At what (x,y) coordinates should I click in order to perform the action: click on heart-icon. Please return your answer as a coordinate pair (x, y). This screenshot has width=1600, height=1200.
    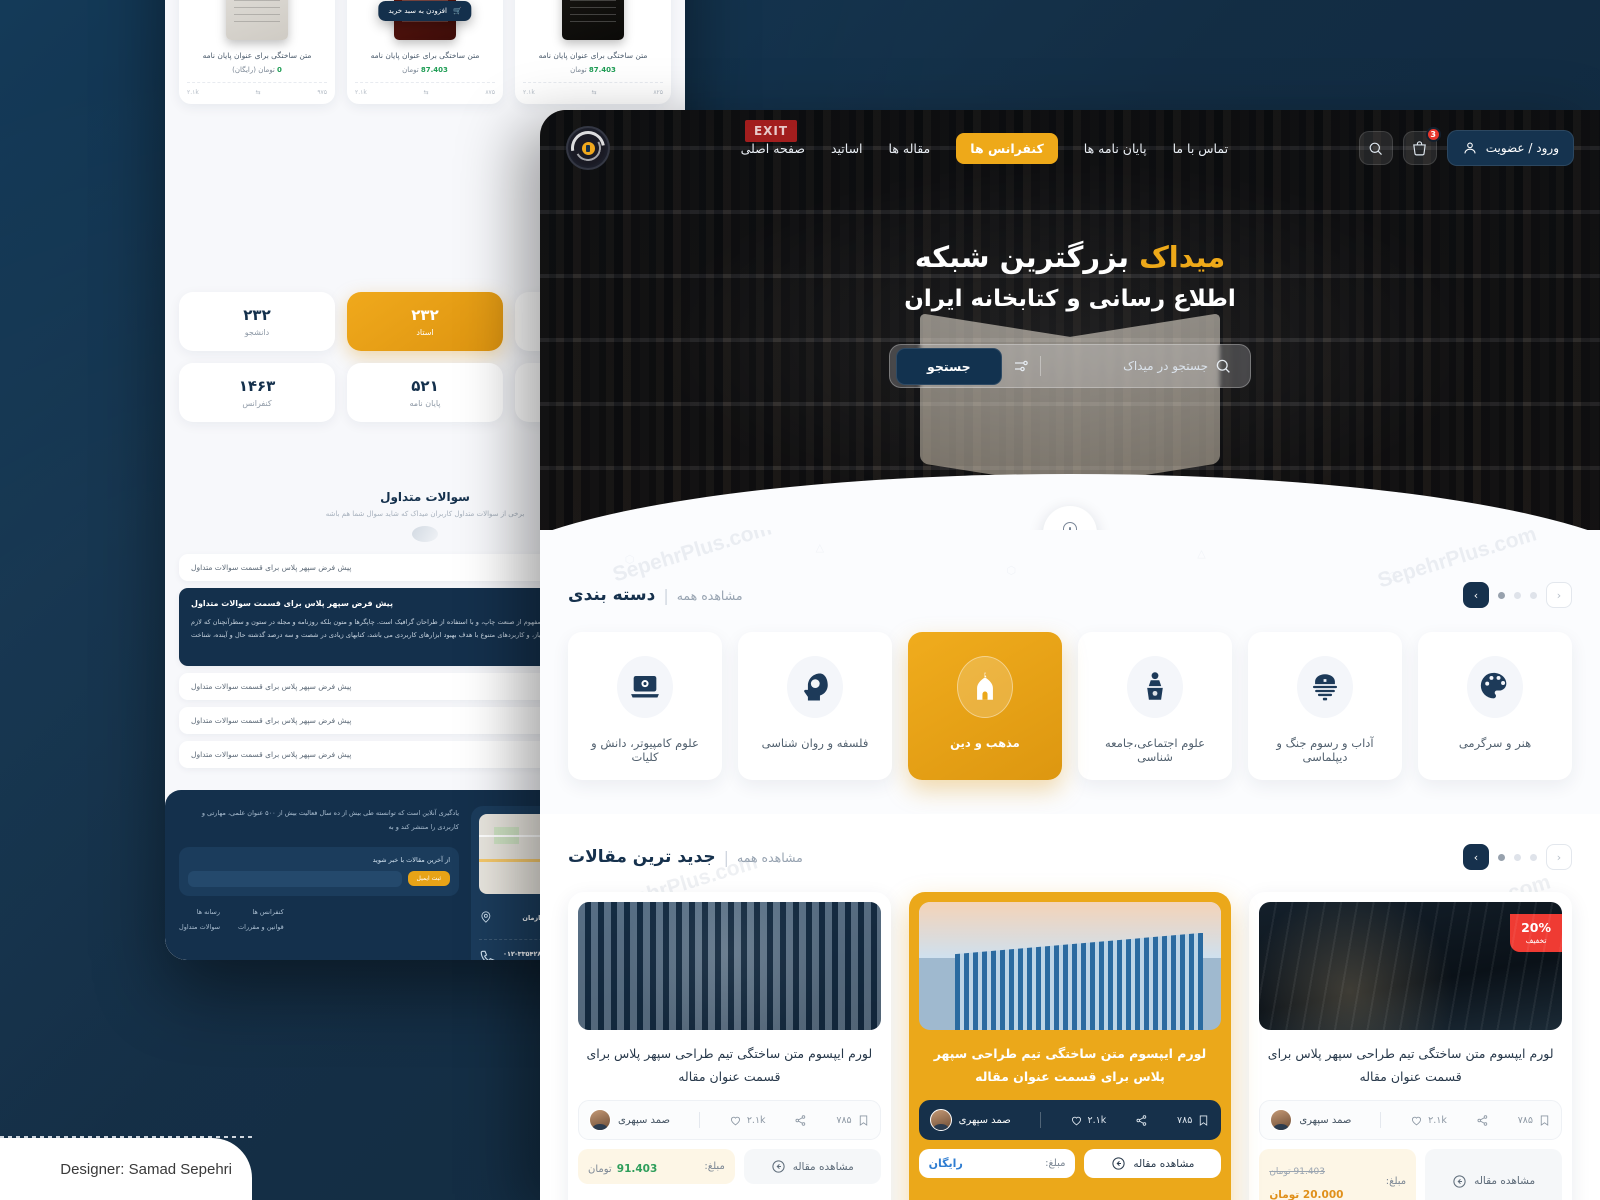
    Looking at the image, I should click on (735, 1121).